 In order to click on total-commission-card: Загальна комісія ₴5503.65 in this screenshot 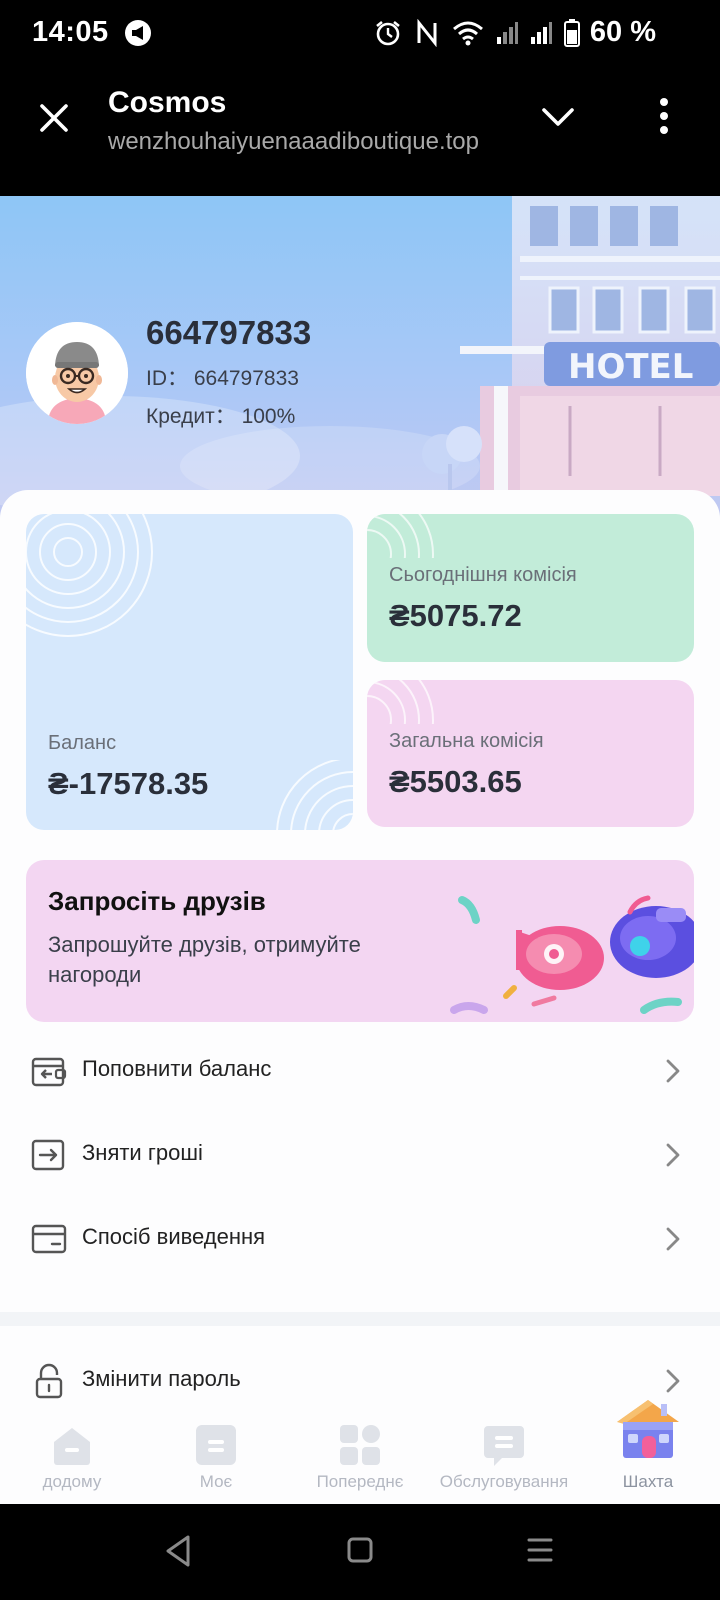, I will do `click(530, 753)`.